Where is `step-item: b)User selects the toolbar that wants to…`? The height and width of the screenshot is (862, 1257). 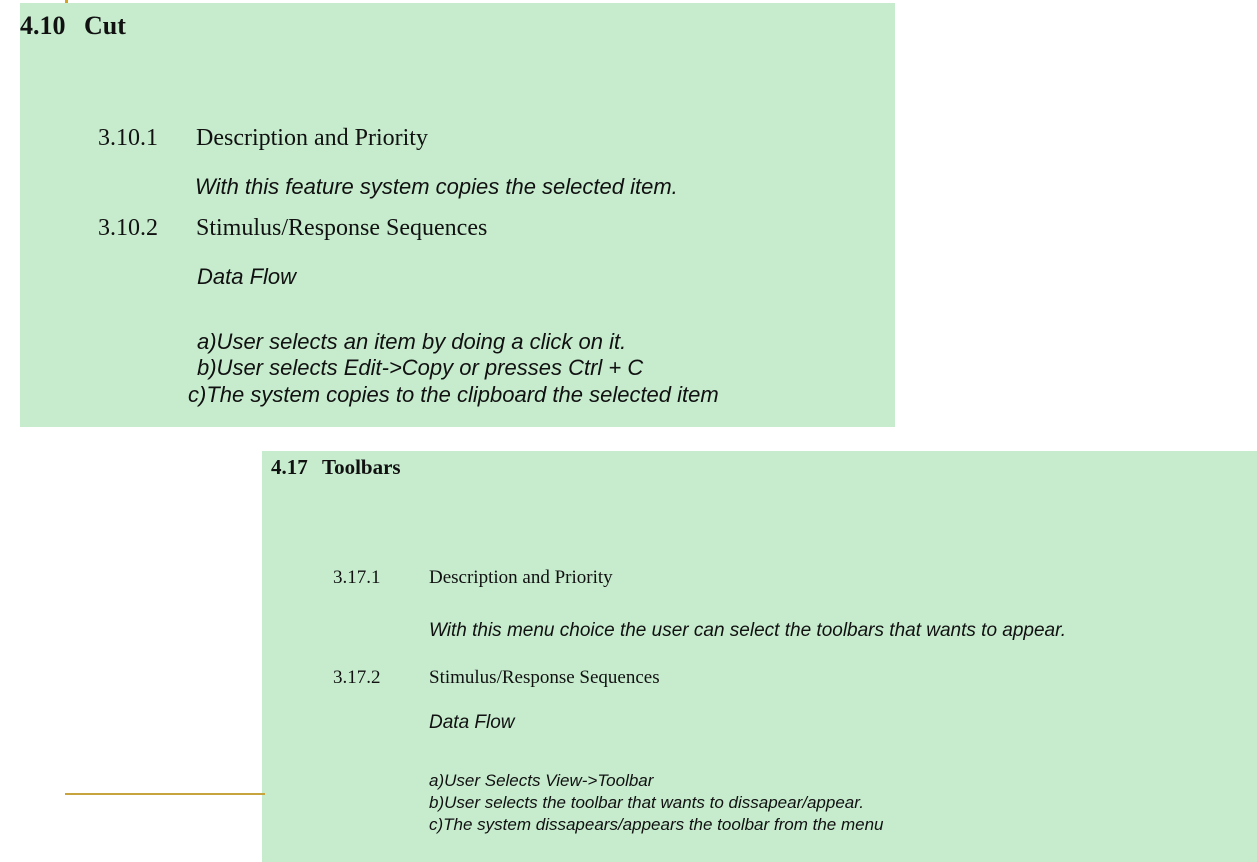 step-item: b)User selects the toolbar that wants to… is located at coordinates (646, 802).